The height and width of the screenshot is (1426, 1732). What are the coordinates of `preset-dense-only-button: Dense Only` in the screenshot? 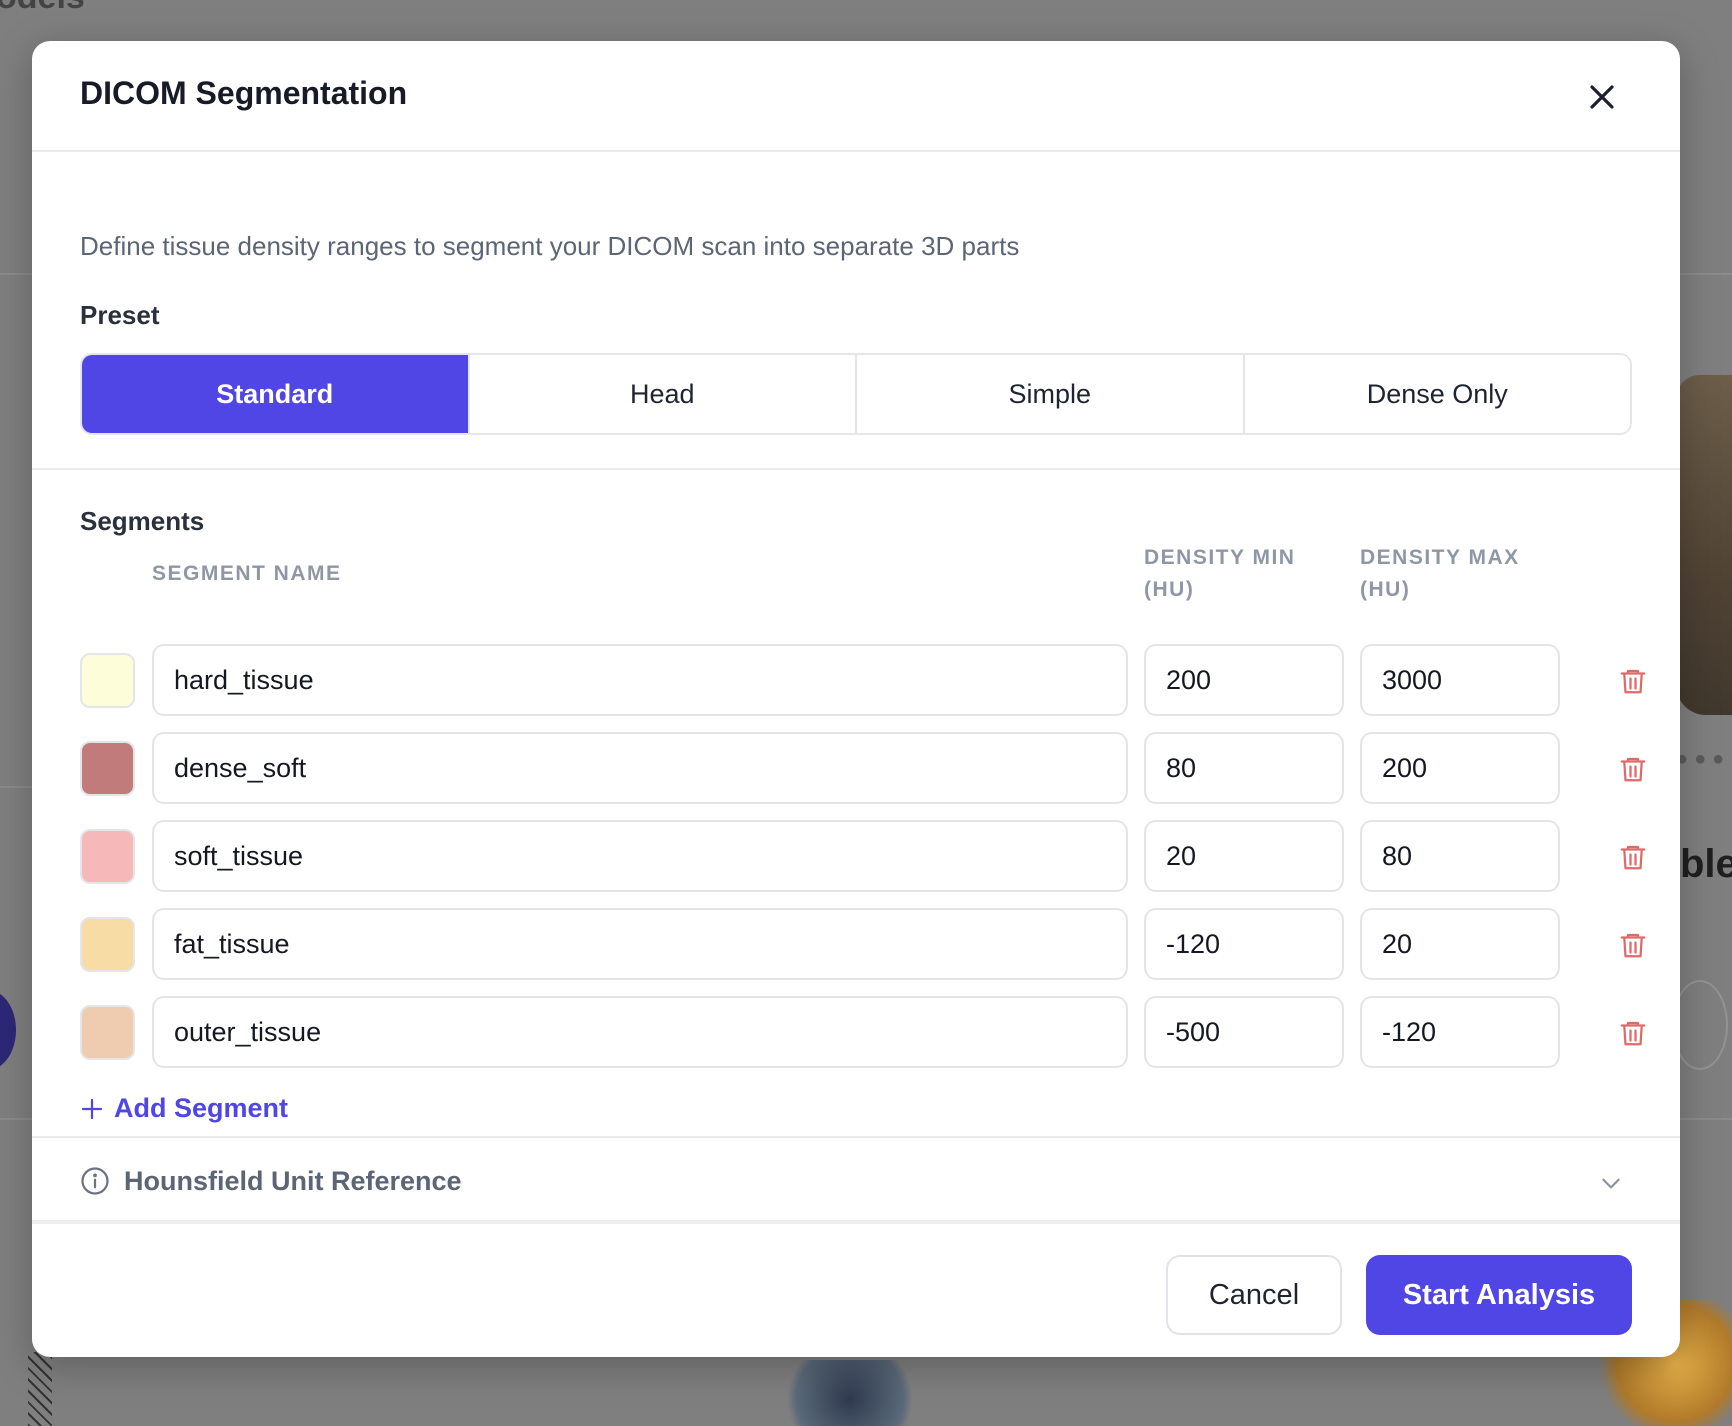 It's located at (1437, 394).